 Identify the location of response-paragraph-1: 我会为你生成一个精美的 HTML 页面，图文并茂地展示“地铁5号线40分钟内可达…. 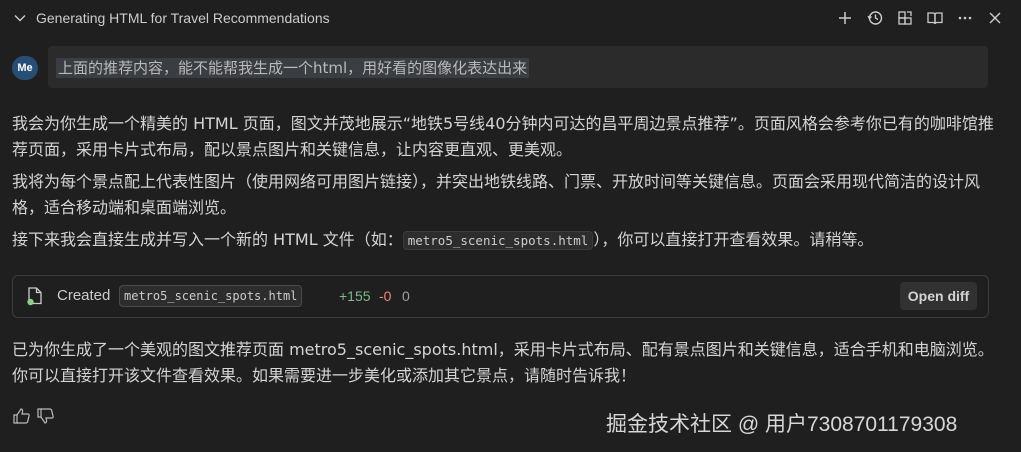
(503, 136).